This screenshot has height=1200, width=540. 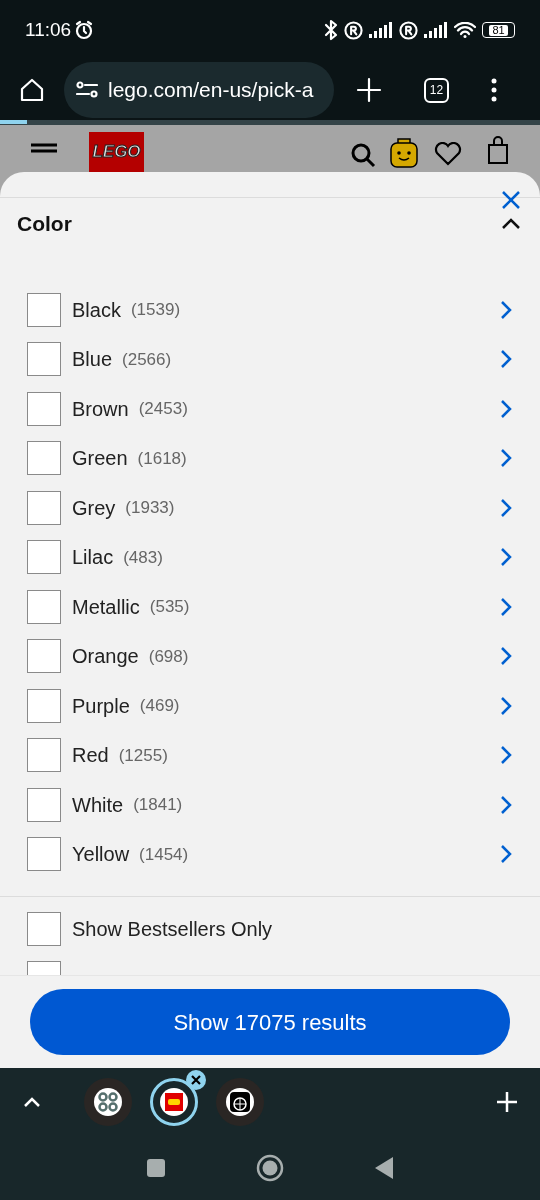 I want to click on option-count: (1454), so click(x=164, y=854).